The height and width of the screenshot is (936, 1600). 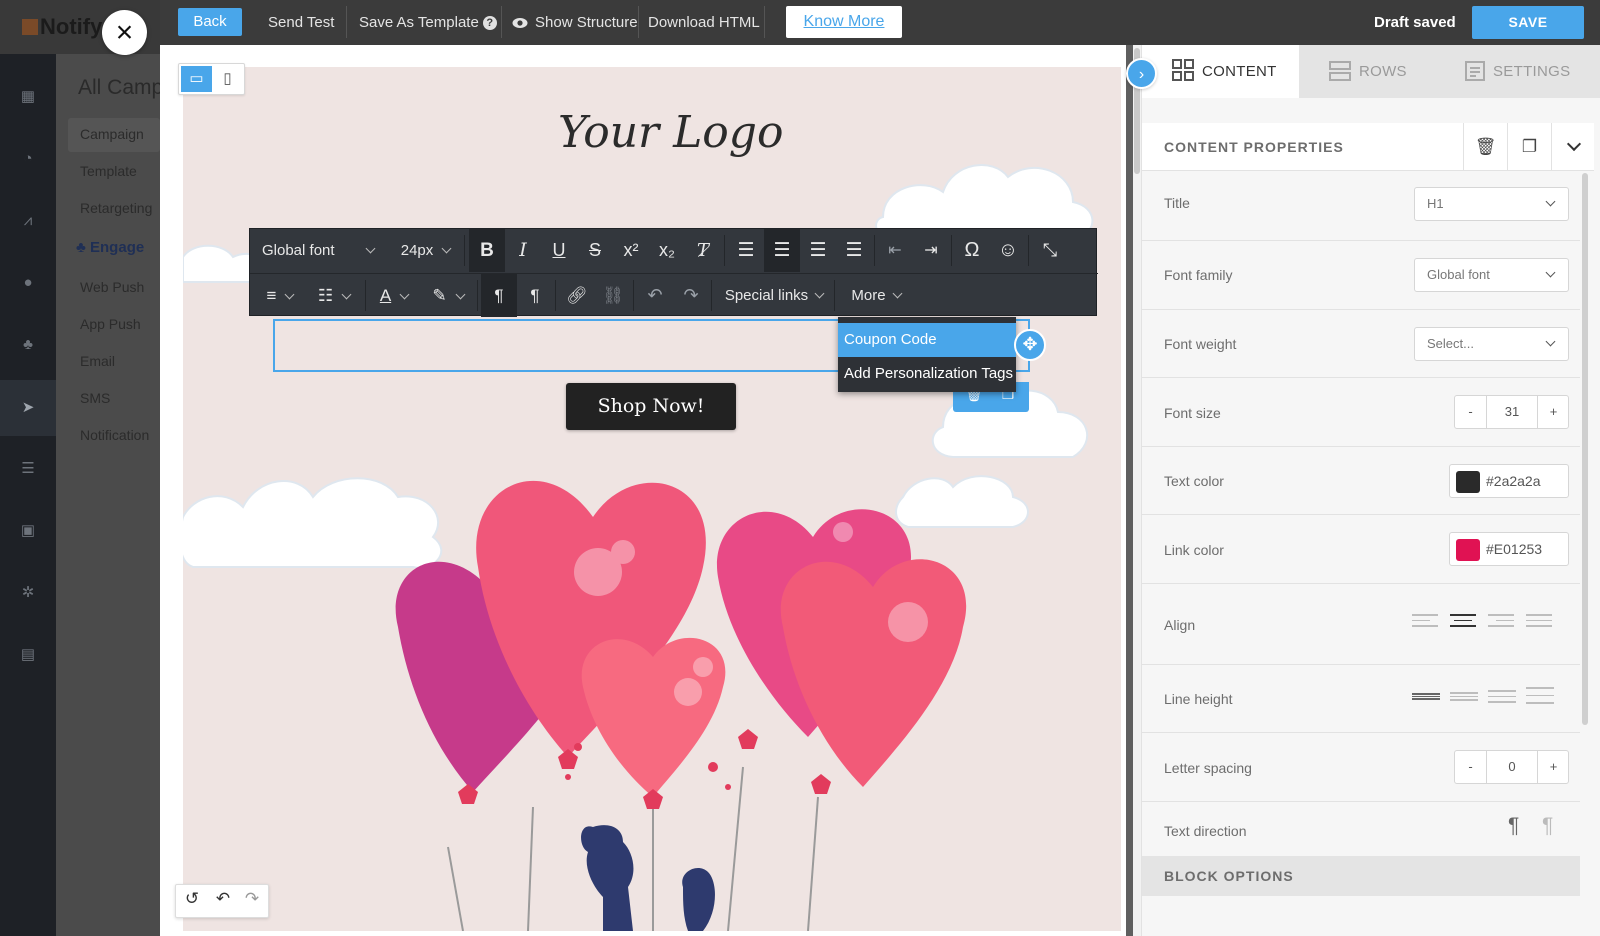 What do you see at coordinates (523, 250) in the screenshot?
I see `italic-icon: I` at bounding box center [523, 250].